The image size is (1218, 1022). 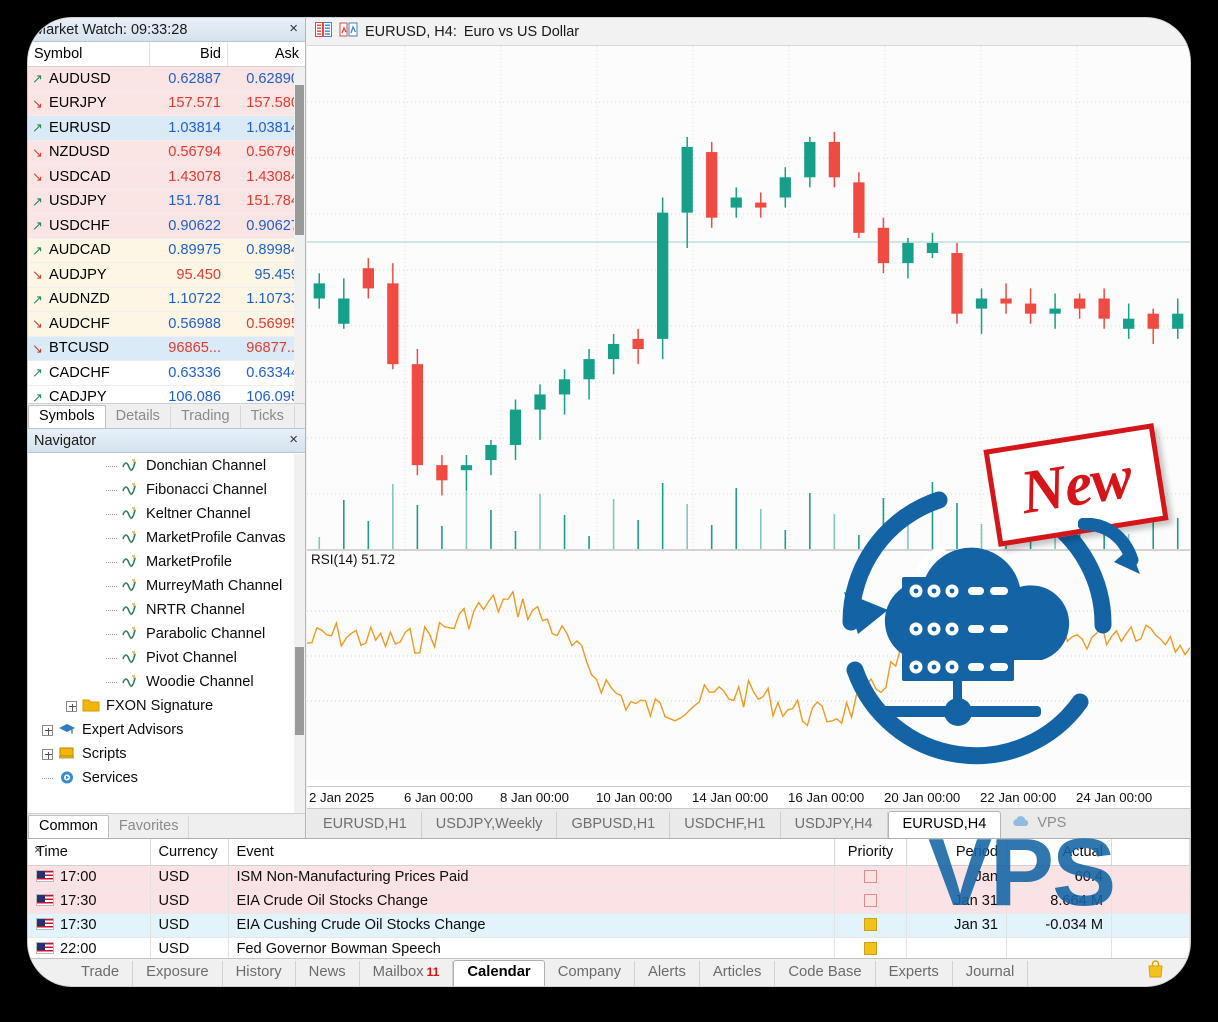 I want to click on market-watch-scrollbar, so click(x=299, y=235).